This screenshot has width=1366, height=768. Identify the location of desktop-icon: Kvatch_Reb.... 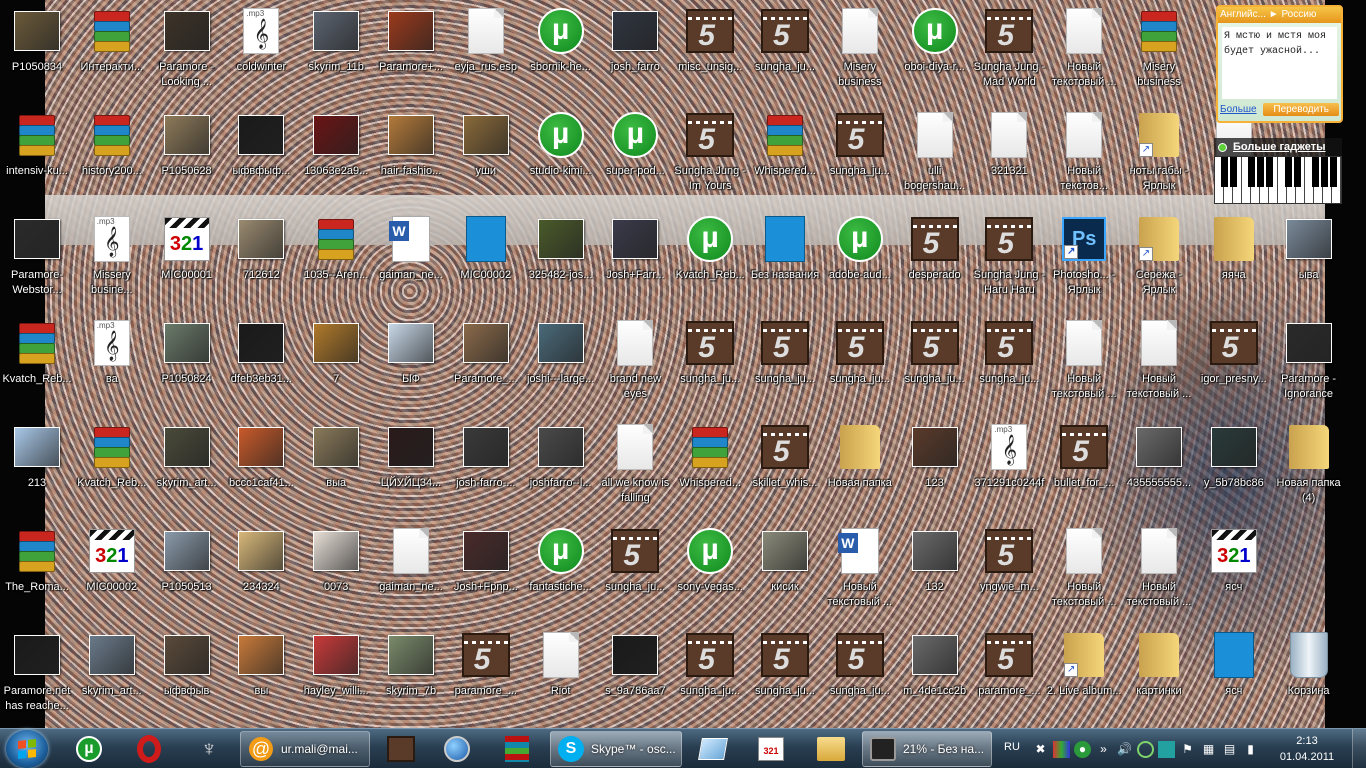
(112, 467).